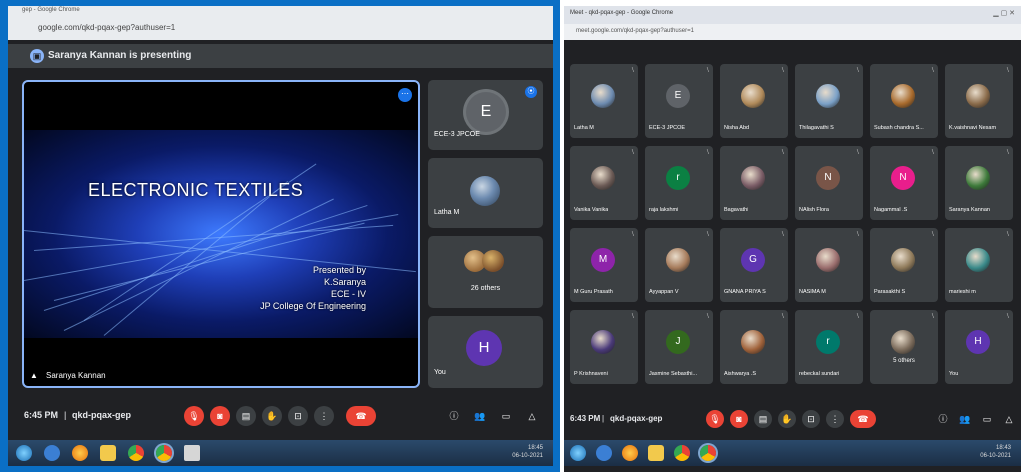  I want to click on participant-tile: ⧵ Aishwarya .S, so click(754, 347).